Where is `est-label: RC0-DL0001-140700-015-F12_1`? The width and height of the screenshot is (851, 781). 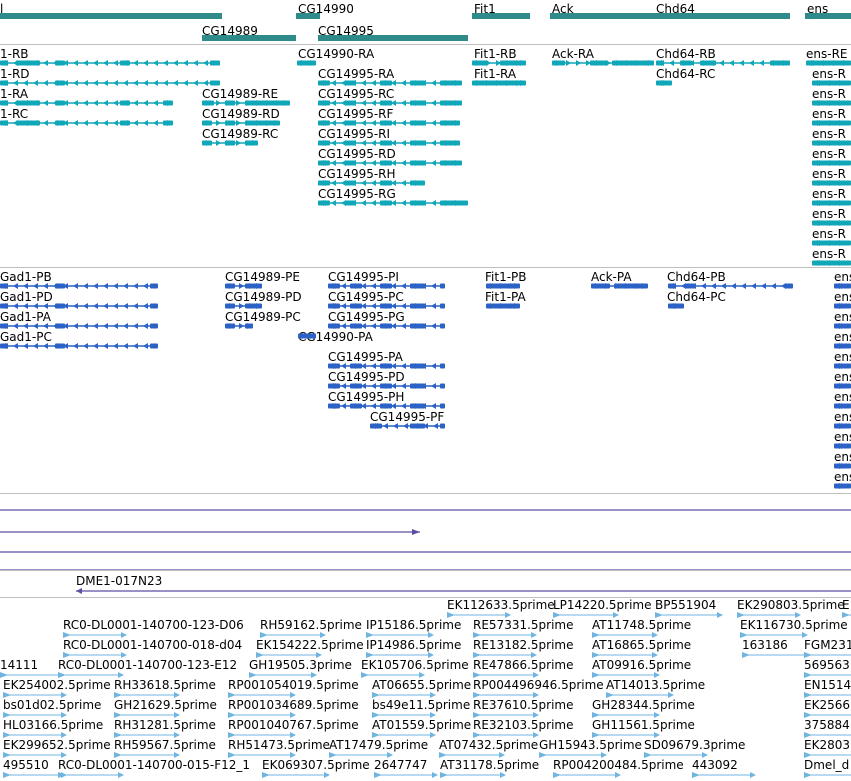
est-label: RC0-DL0001-140700-015-F12_1 is located at coordinates (154, 765).